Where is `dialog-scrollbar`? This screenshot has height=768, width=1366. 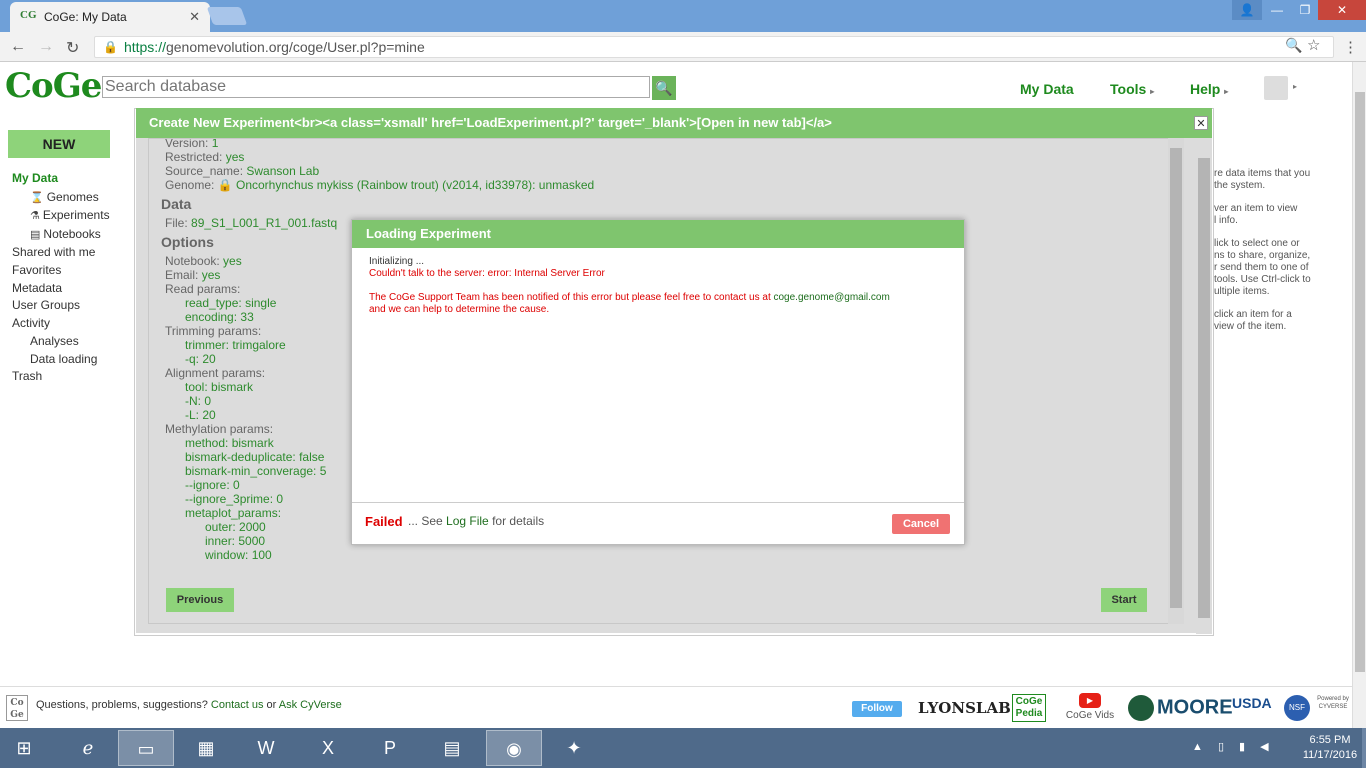 dialog-scrollbar is located at coordinates (1176, 381).